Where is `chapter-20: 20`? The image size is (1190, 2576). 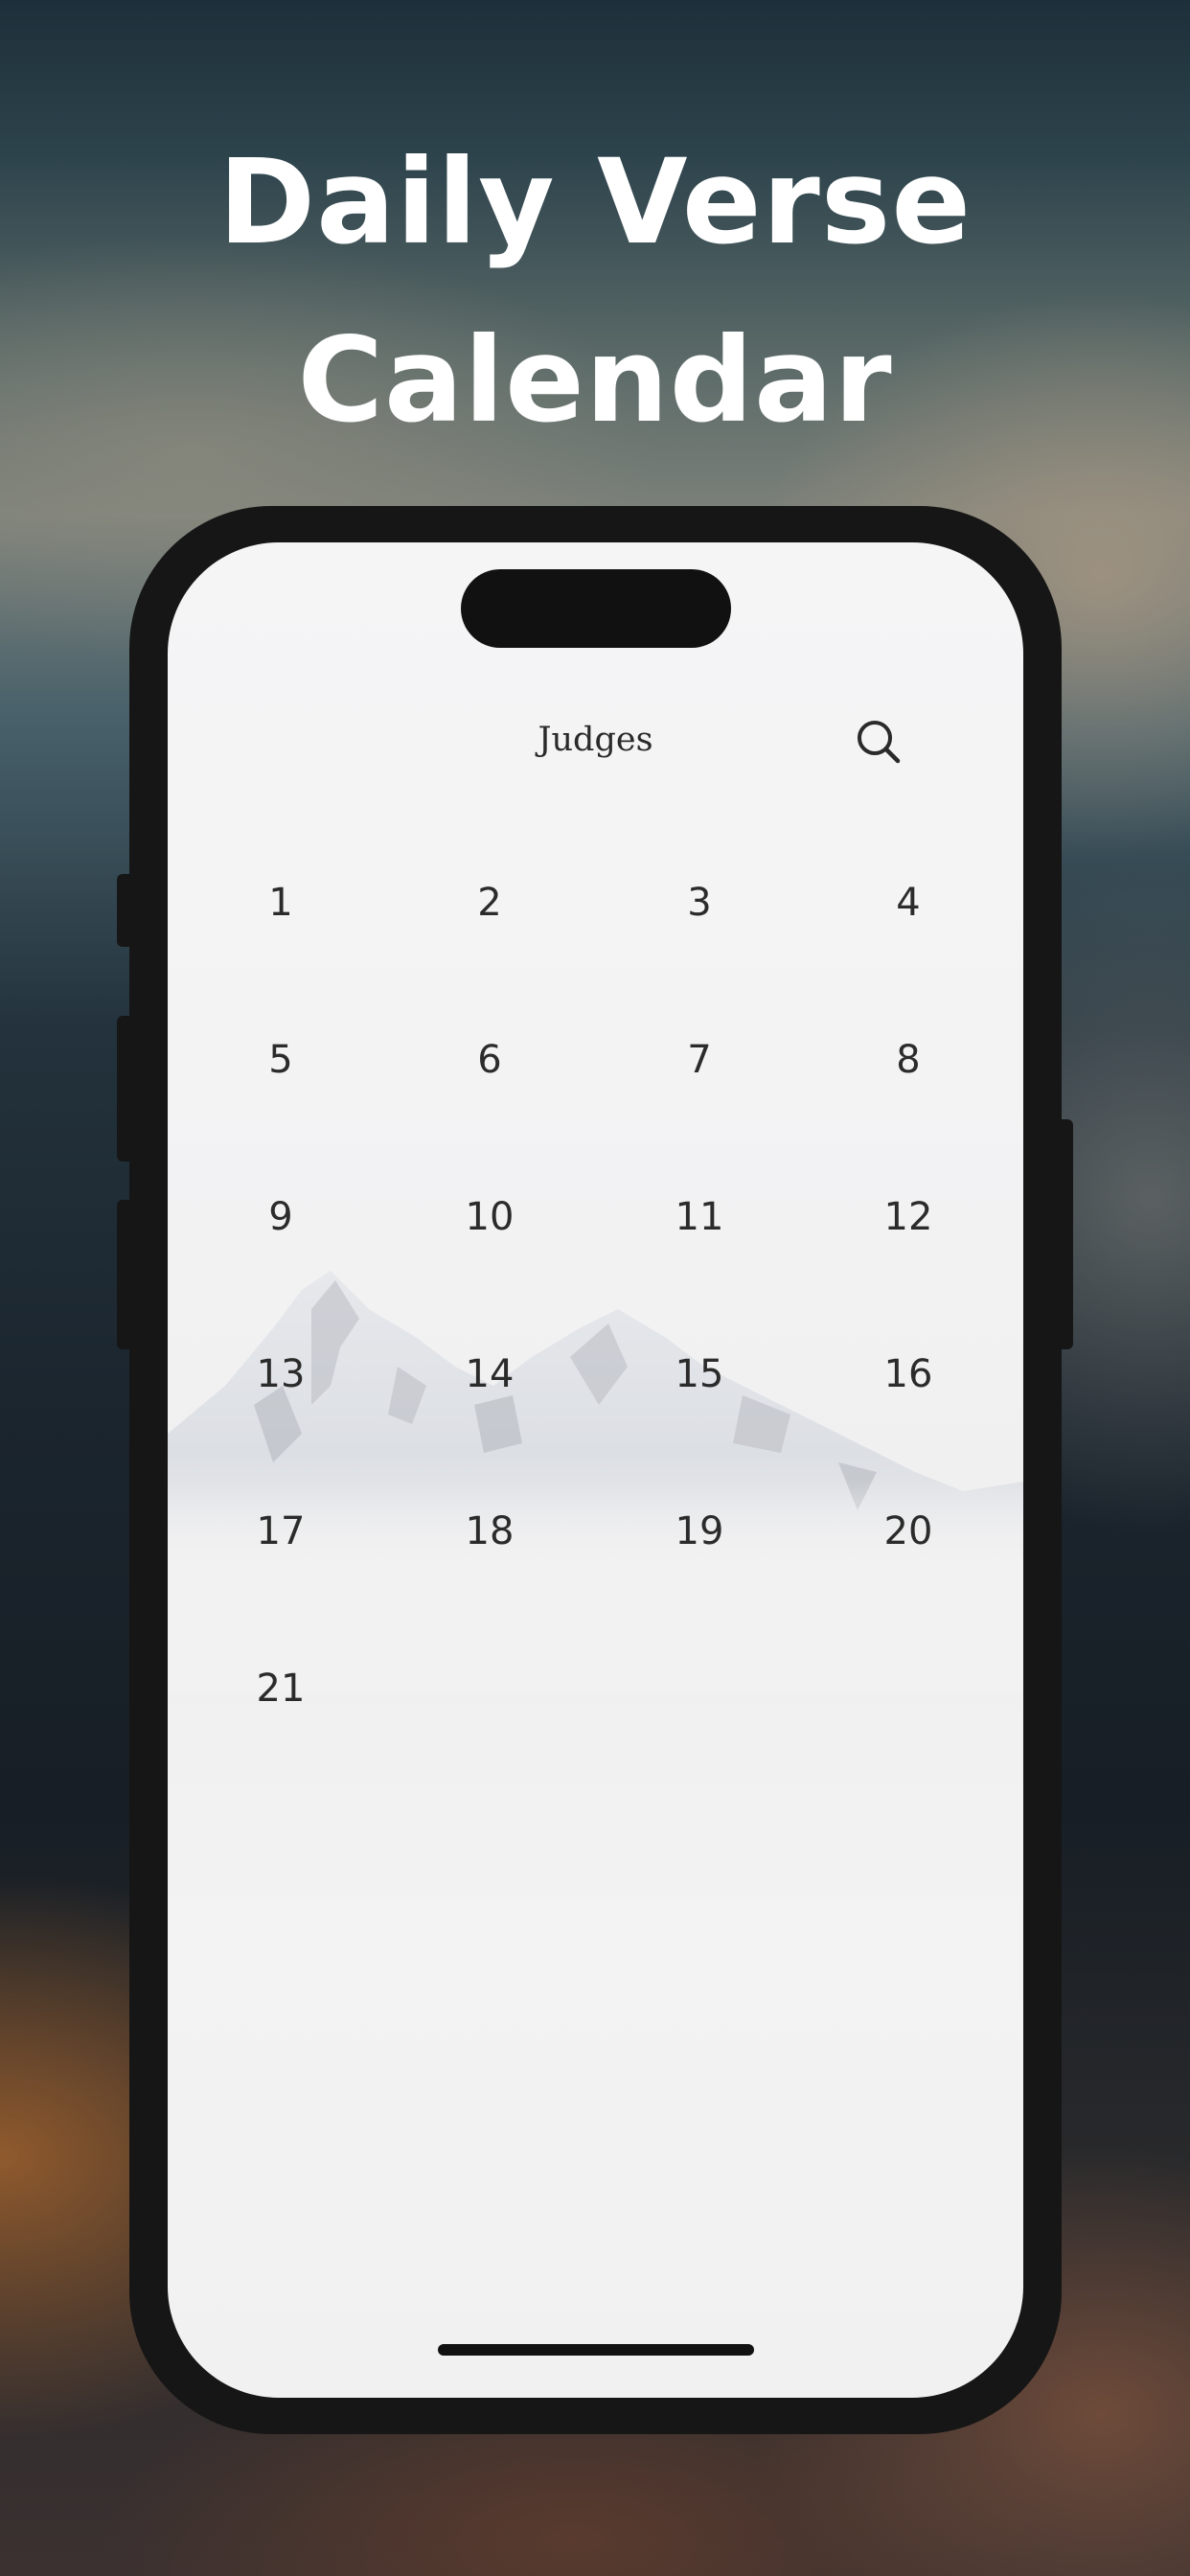 chapter-20: 20 is located at coordinates (908, 1531).